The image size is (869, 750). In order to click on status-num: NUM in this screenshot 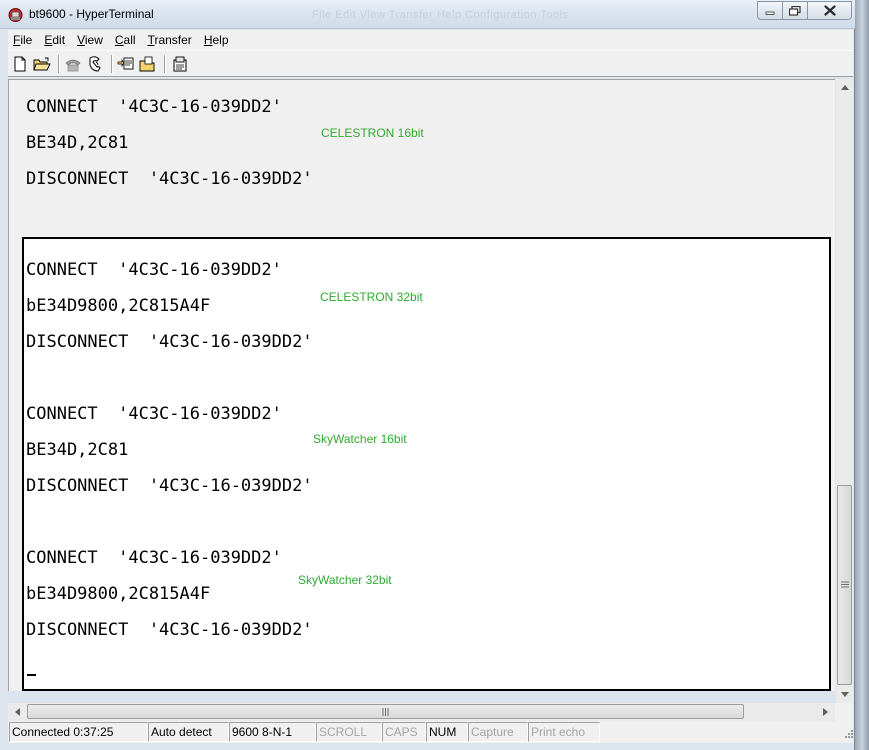, I will do `click(447, 732)`.